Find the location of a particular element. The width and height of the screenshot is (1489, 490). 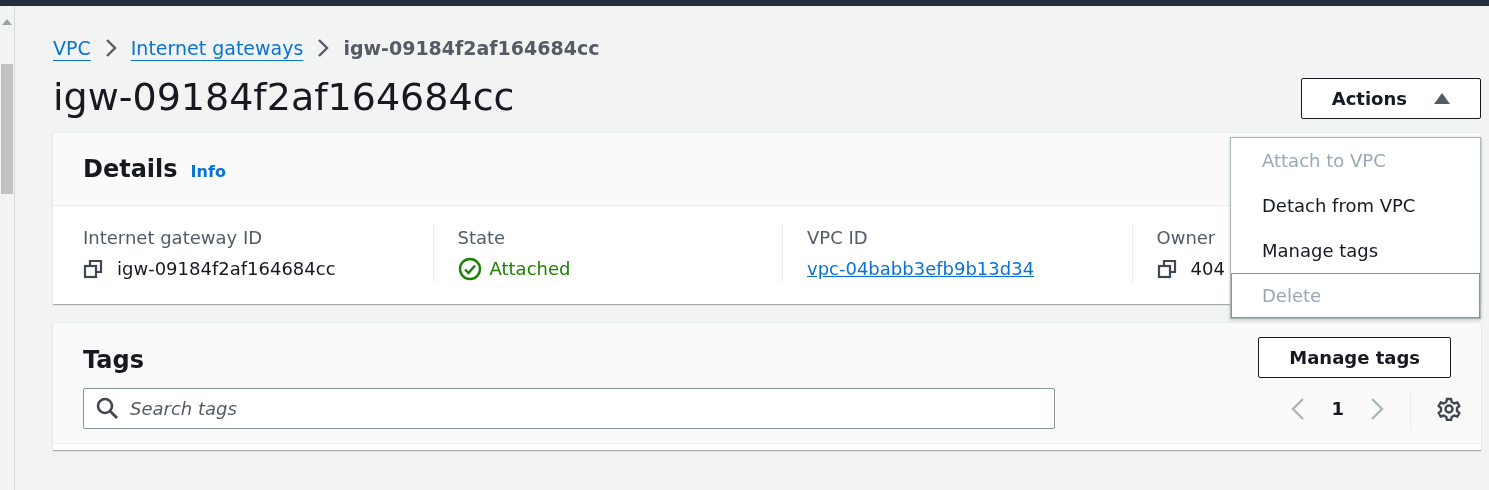

actions-button: Actions is located at coordinates (1390, 98).